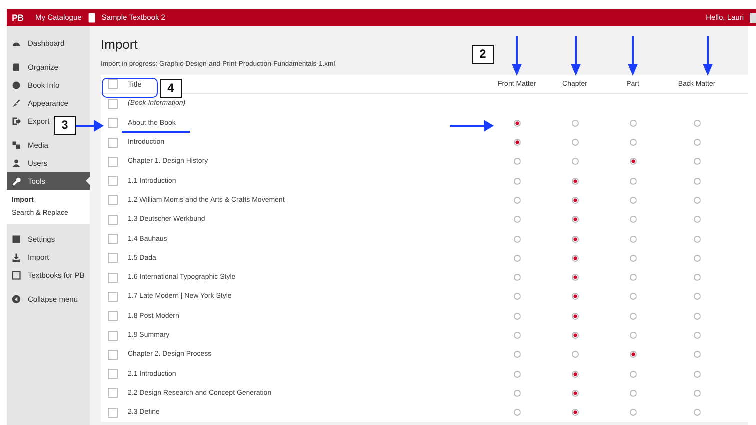  Describe the element at coordinates (18, 17) in the screenshot. I see `logo: PB` at that location.